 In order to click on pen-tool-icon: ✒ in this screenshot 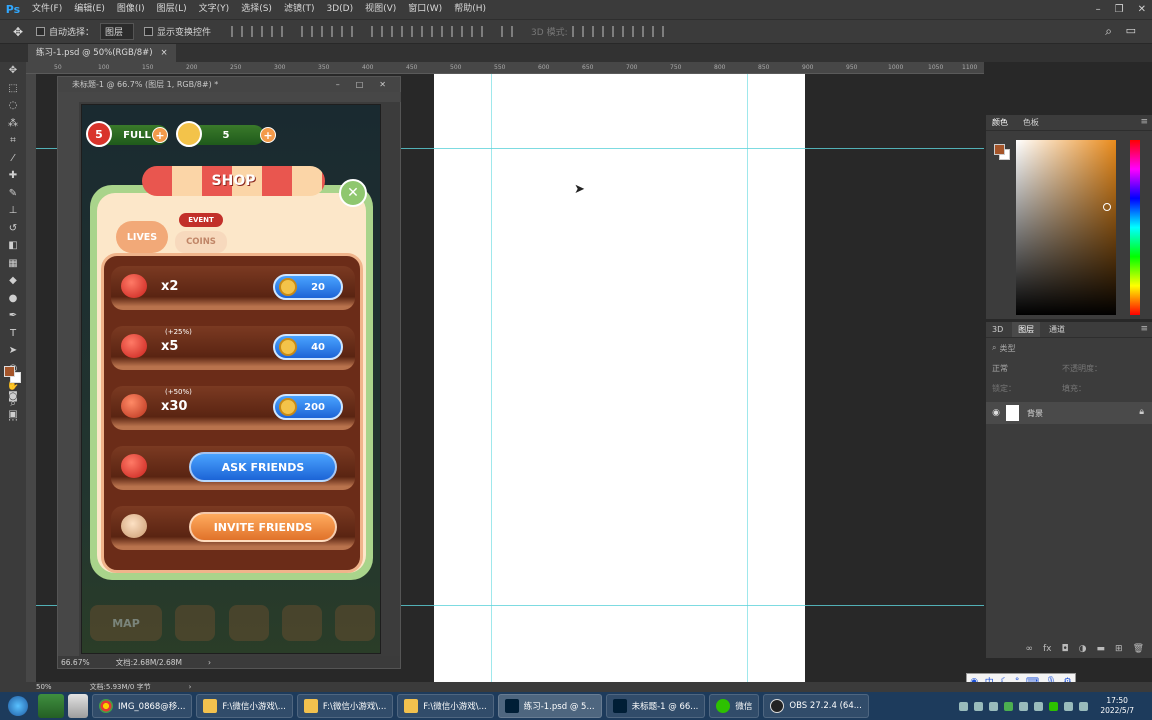, I will do `click(13, 316)`.